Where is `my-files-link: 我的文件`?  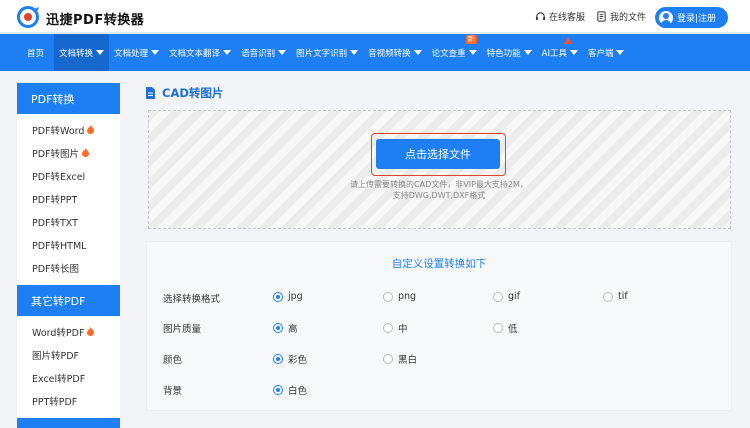 my-files-link: 我的文件 is located at coordinates (621, 16).